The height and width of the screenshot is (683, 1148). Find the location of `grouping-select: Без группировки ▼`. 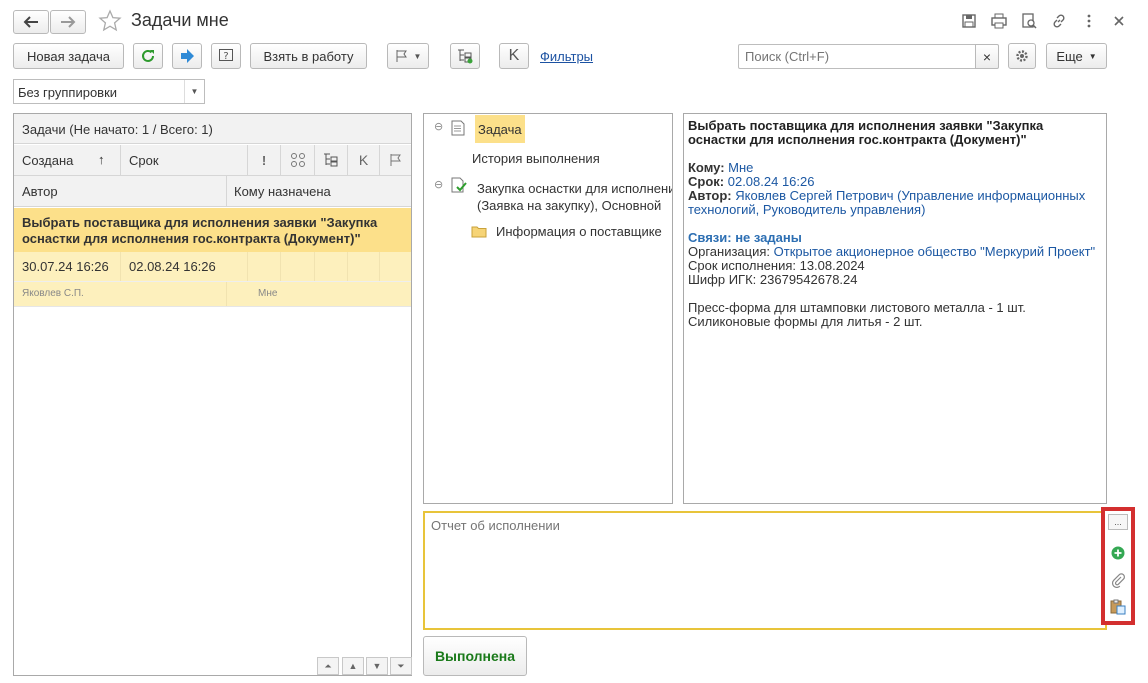

grouping-select: Без группировки ▼ is located at coordinates (109, 91).